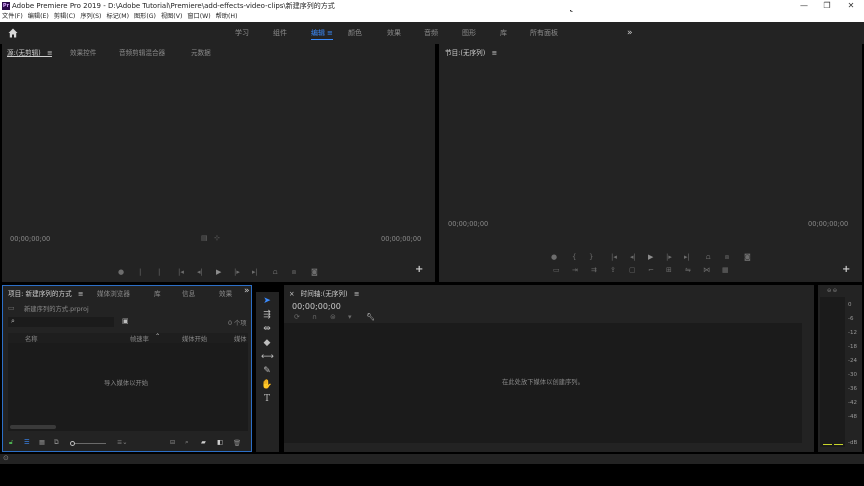 The height and width of the screenshot is (486, 864). What do you see at coordinates (275, 272) in the screenshot?
I see `insert-icon: ⩍` at bounding box center [275, 272].